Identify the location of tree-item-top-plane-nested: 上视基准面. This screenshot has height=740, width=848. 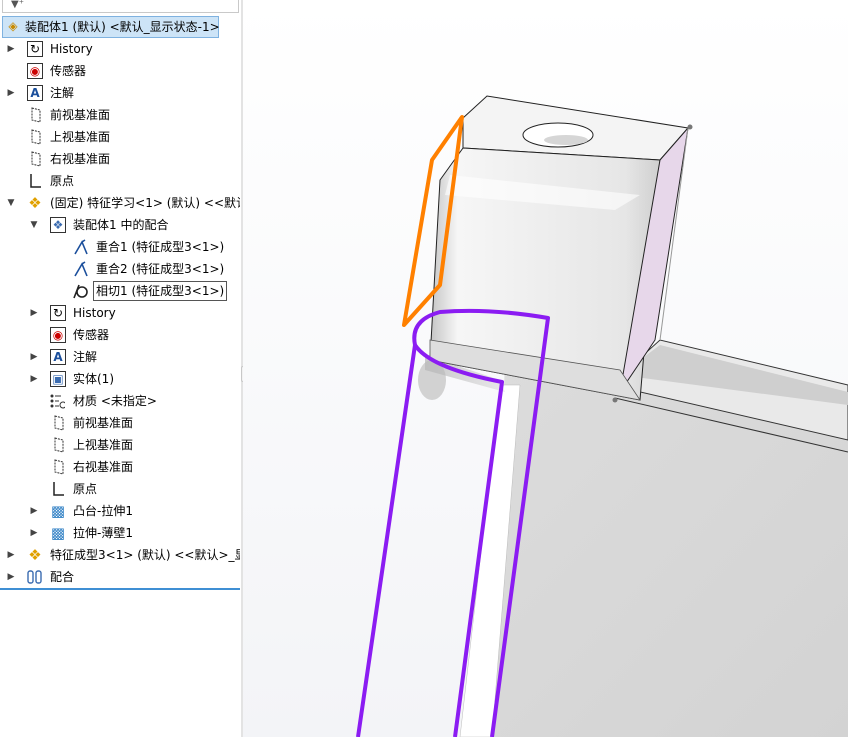
(120, 445).